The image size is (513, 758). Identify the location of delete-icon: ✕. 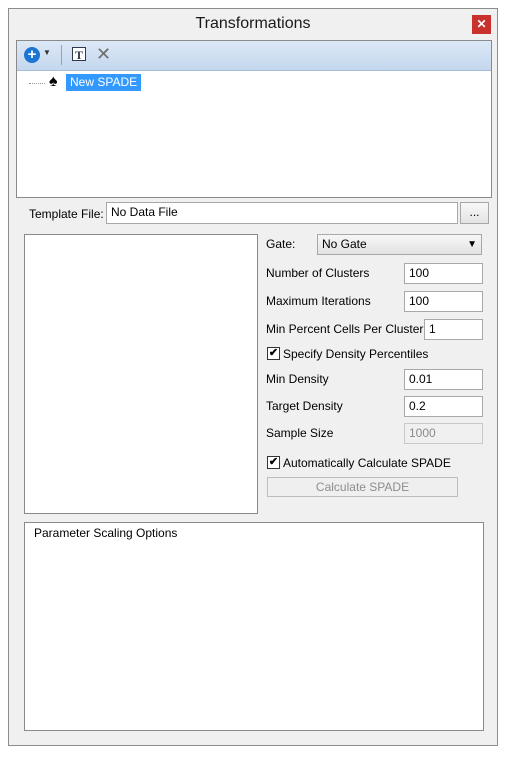
(103, 54).